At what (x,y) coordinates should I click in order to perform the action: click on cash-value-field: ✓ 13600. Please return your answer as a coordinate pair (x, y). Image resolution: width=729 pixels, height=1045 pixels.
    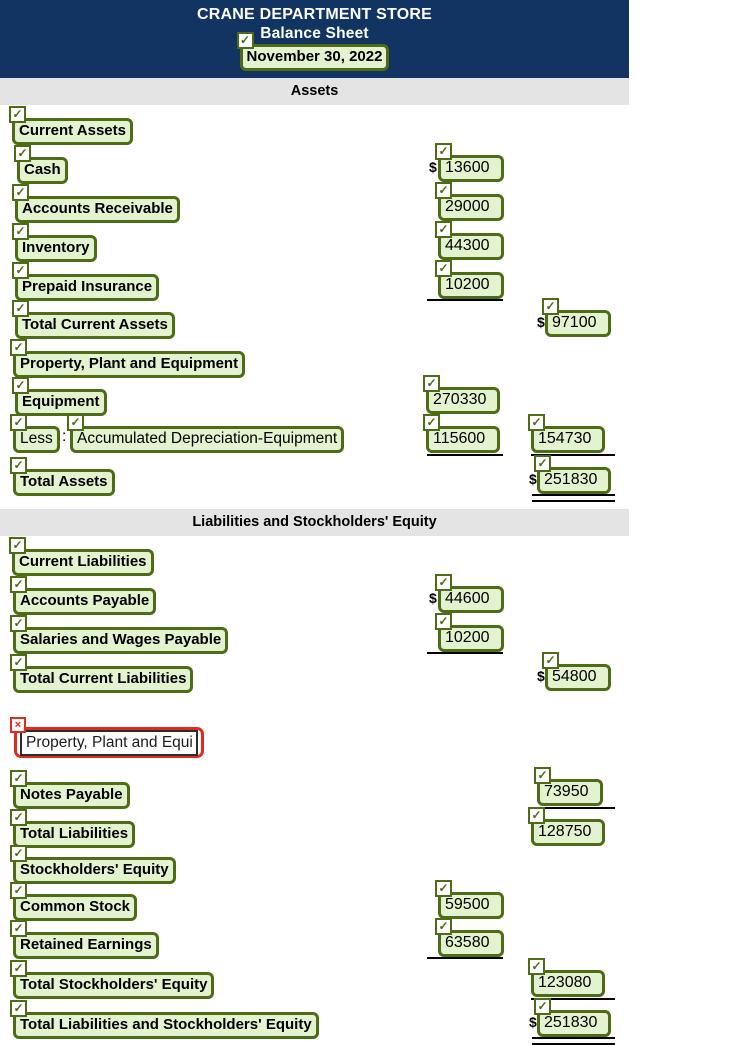
    Looking at the image, I should click on (469, 162).